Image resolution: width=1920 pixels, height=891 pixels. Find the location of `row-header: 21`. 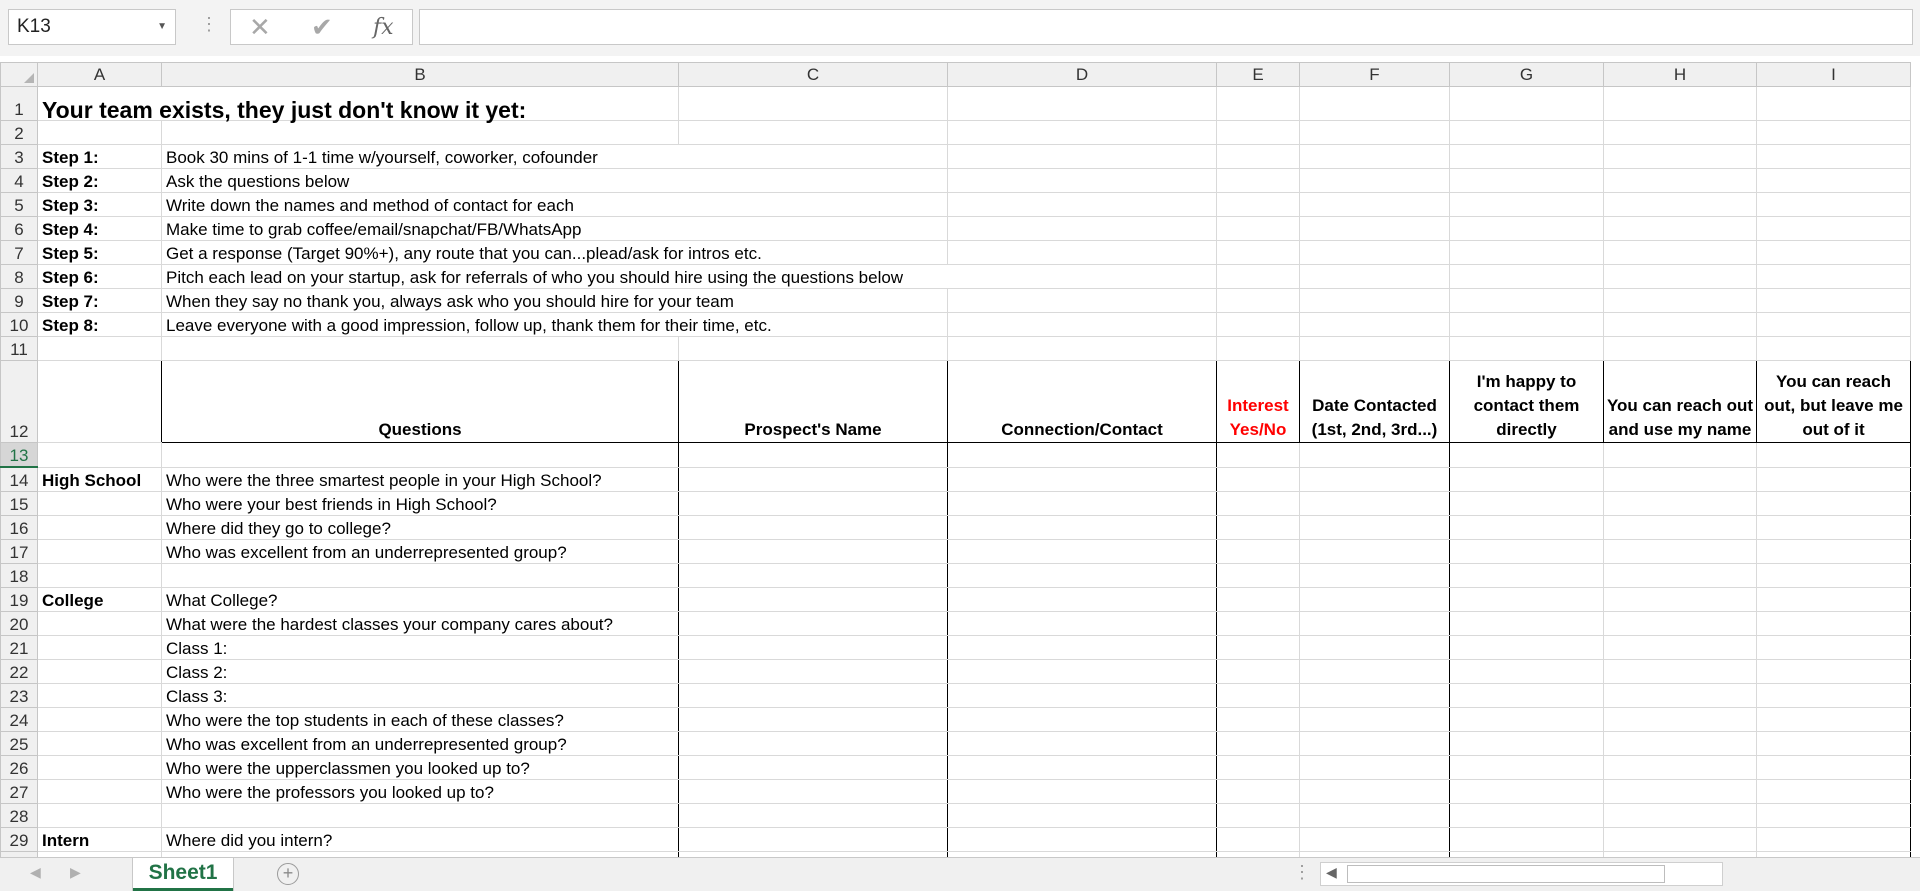

row-header: 21 is located at coordinates (19, 647).